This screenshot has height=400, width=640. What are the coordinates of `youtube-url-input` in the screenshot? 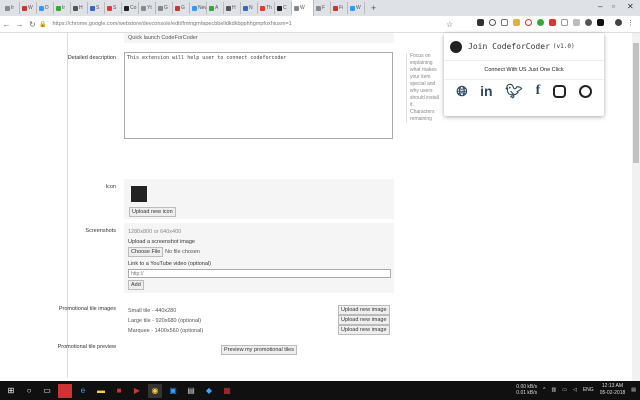 It's located at (259, 273).